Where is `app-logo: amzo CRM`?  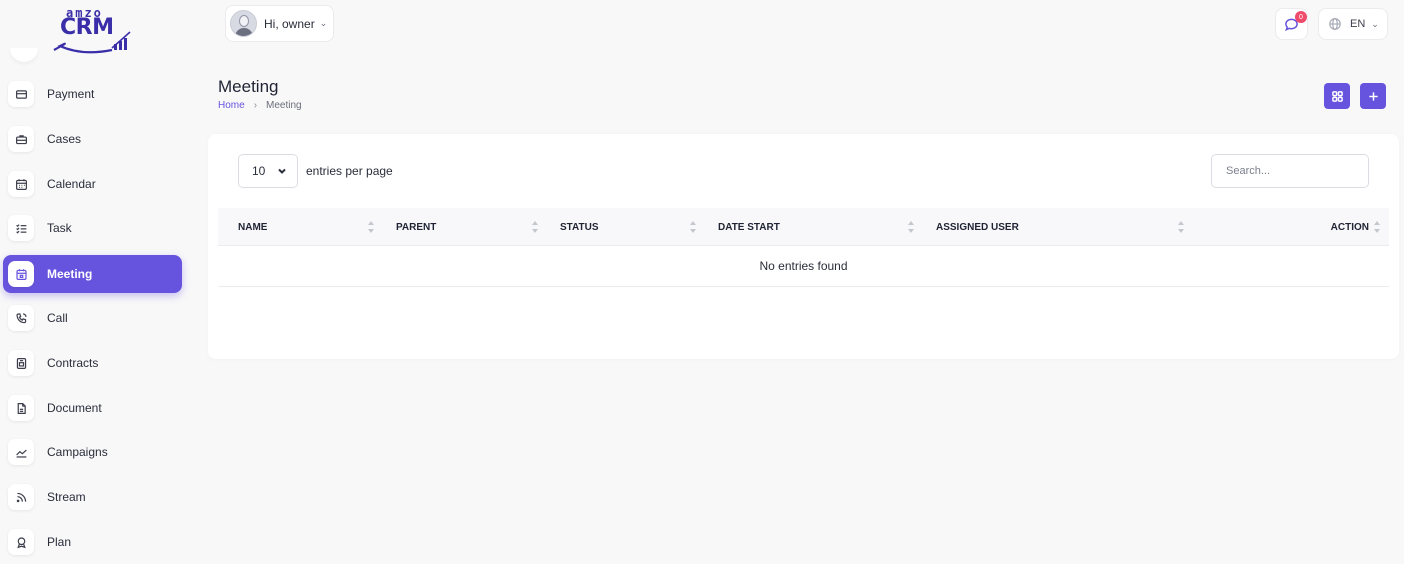
app-logo: amzo CRM is located at coordinates (93, 30).